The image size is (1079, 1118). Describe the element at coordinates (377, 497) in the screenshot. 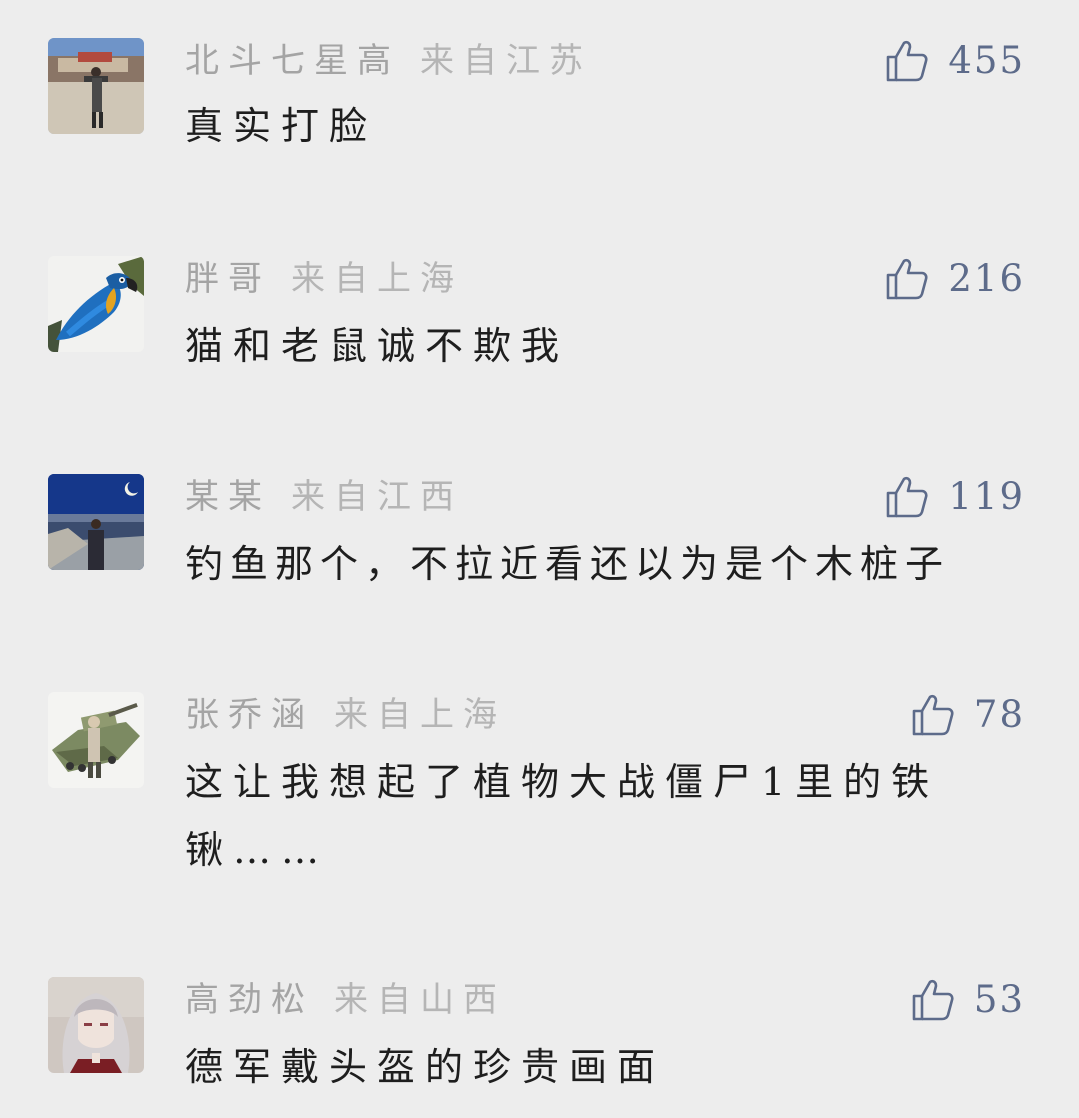

I see `location: 来自江西` at that location.